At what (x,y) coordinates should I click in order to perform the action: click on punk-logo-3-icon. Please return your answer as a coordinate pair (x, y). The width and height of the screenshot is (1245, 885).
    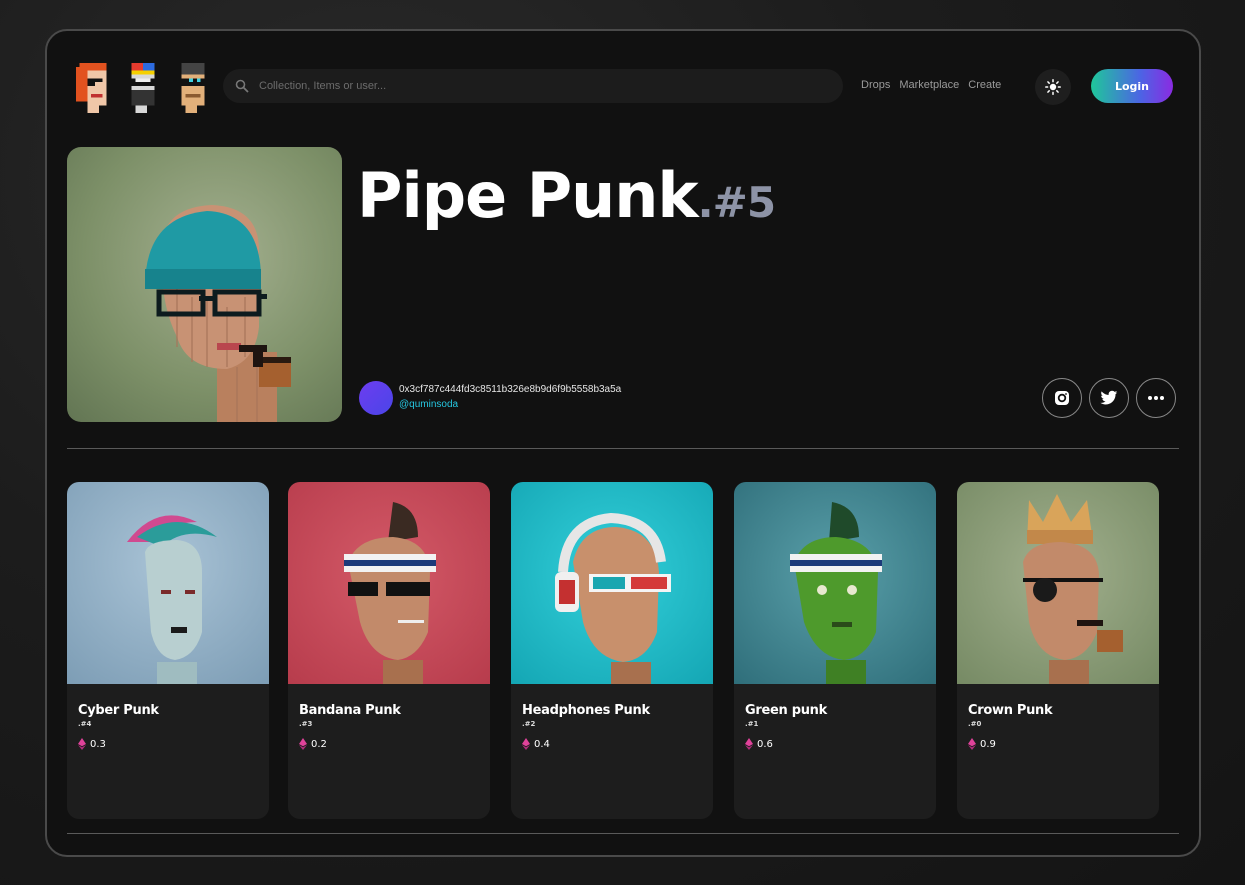
    Looking at the image, I should click on (193, 88).